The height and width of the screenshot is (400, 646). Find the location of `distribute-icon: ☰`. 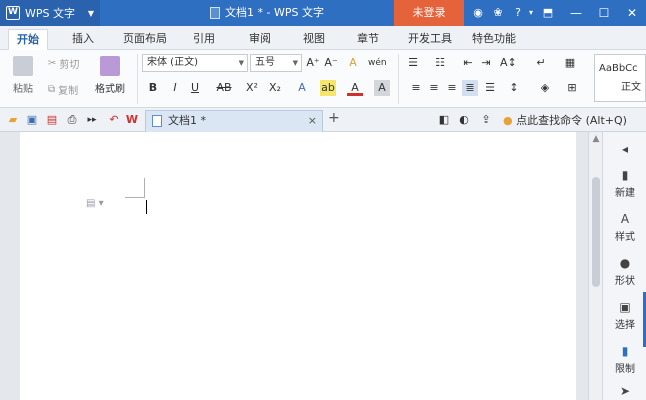

distribute-icon: ☰ is located at coordinates (490, 88).